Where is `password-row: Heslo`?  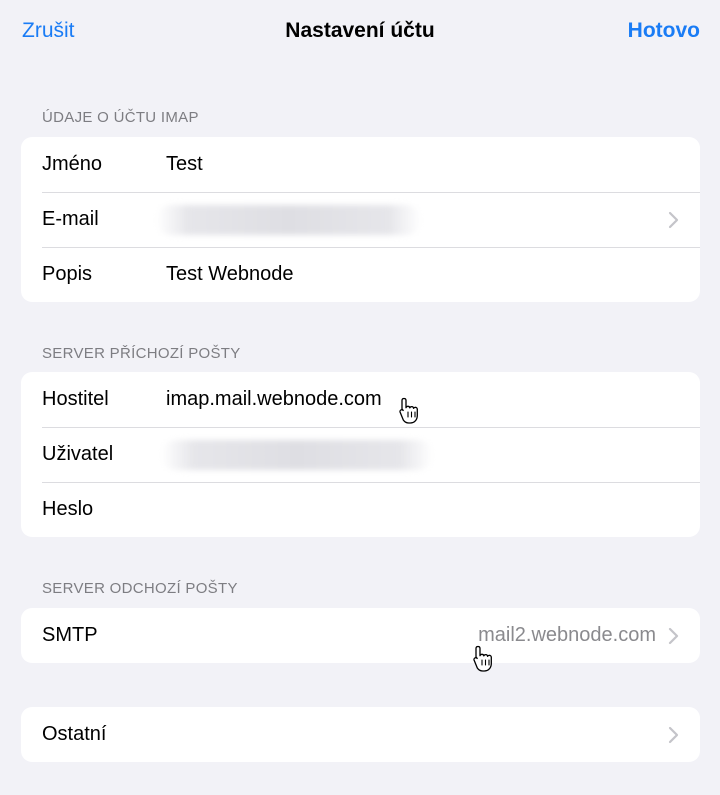
password-row: Heslo is located at coordinates (360, 509).